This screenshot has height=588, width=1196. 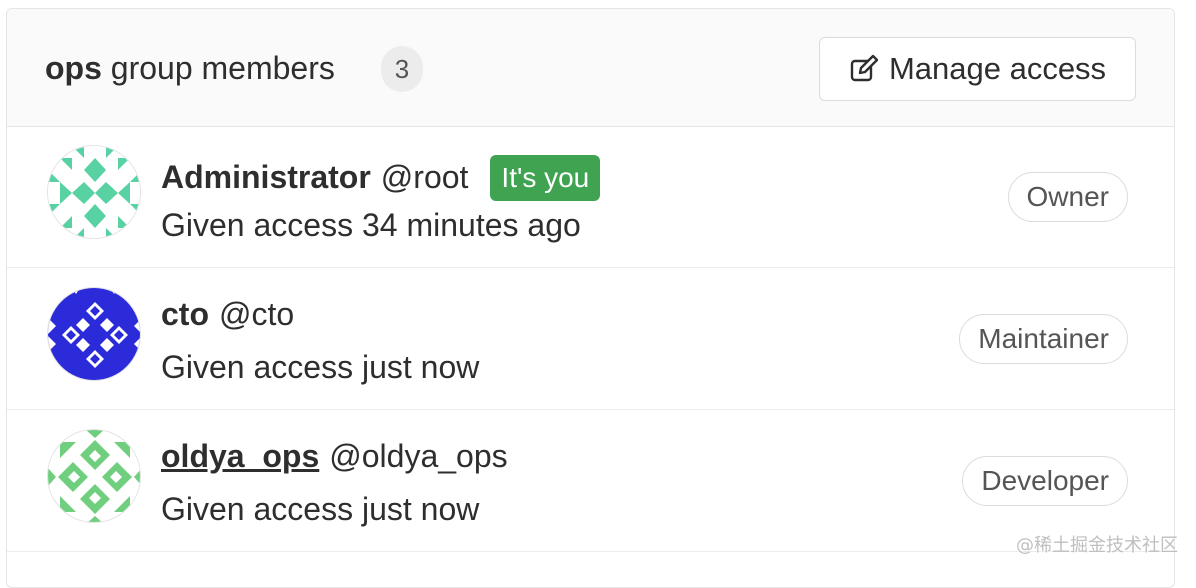 I want to click on title-suffix: group members, so click(x=218, y=68).